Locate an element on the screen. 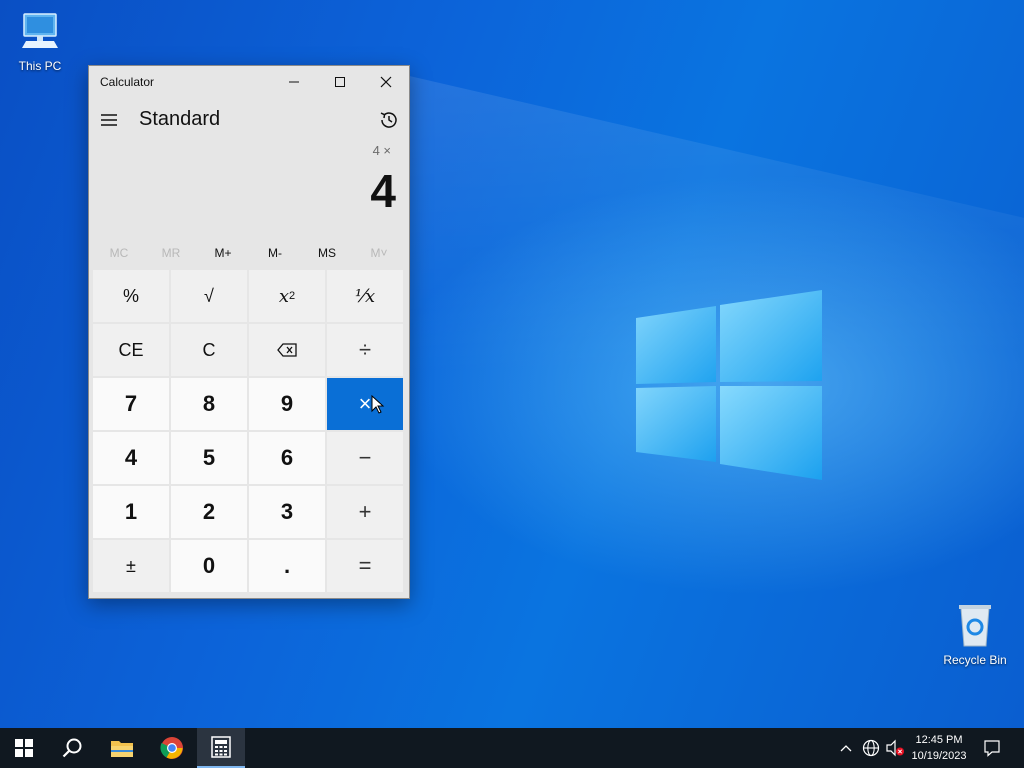  close-button is located at coordinates (386, 82).